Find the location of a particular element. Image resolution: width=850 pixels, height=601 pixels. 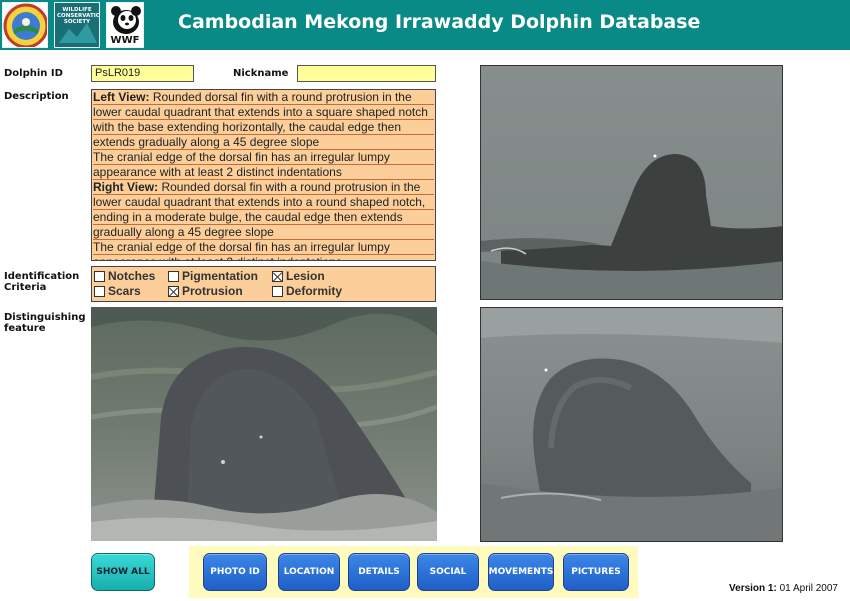

version-info: Version 1: 01 April 2007 is located at coordinates (783, 588).